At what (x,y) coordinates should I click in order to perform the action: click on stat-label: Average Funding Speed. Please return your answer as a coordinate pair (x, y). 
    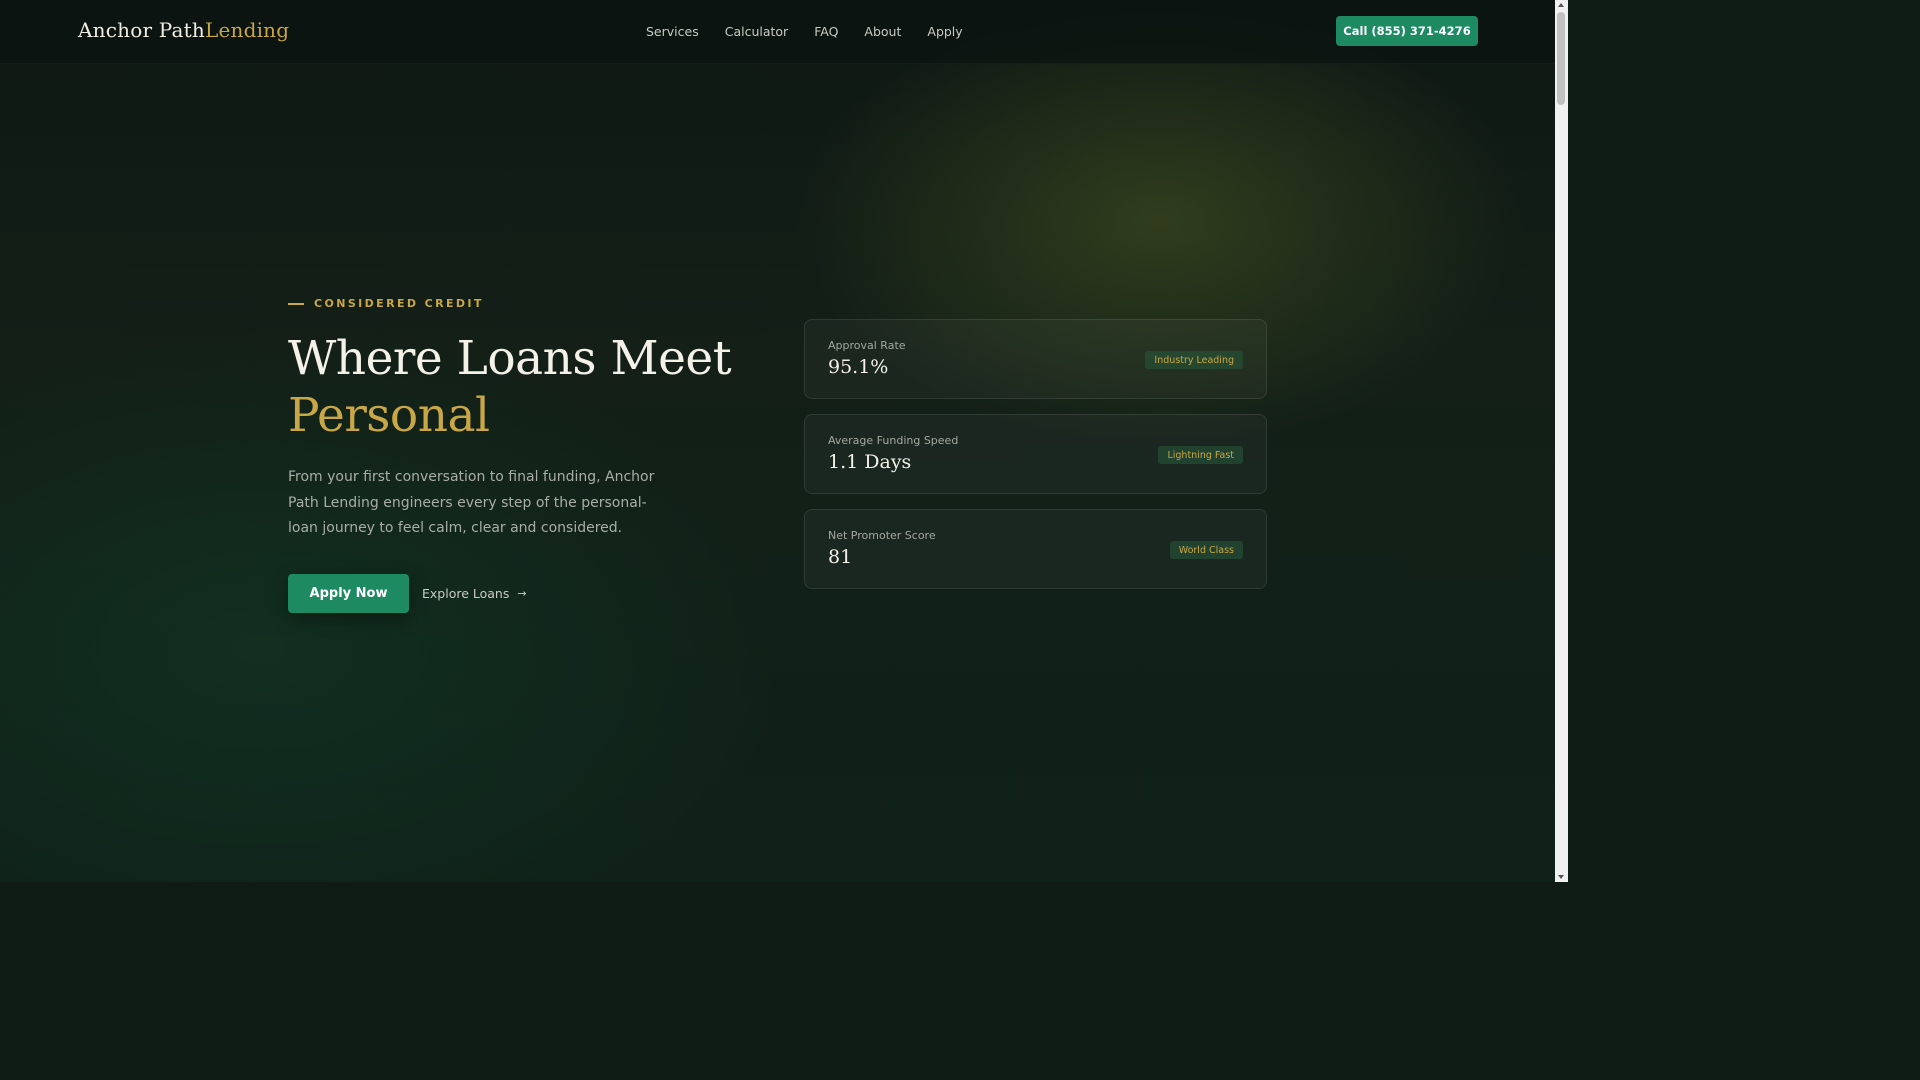
    Looking at the image, I should click on (893, 440).